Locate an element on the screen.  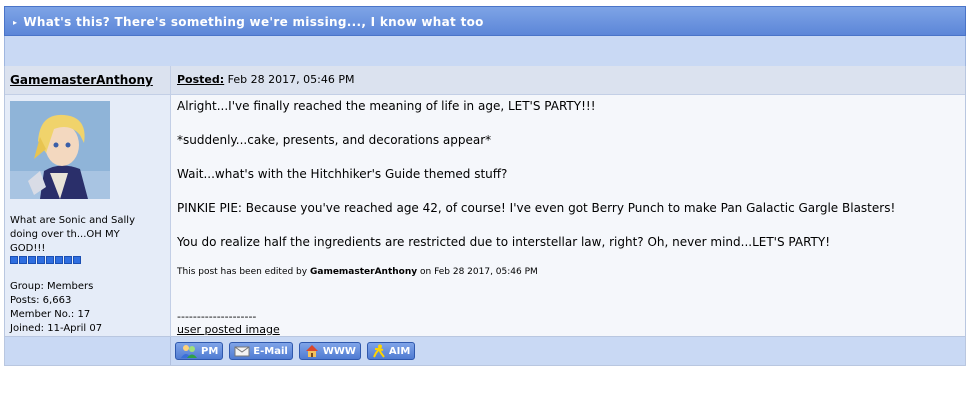
post-footer: PM E-Mail WWW AIM is located at coordinates (485, 351).